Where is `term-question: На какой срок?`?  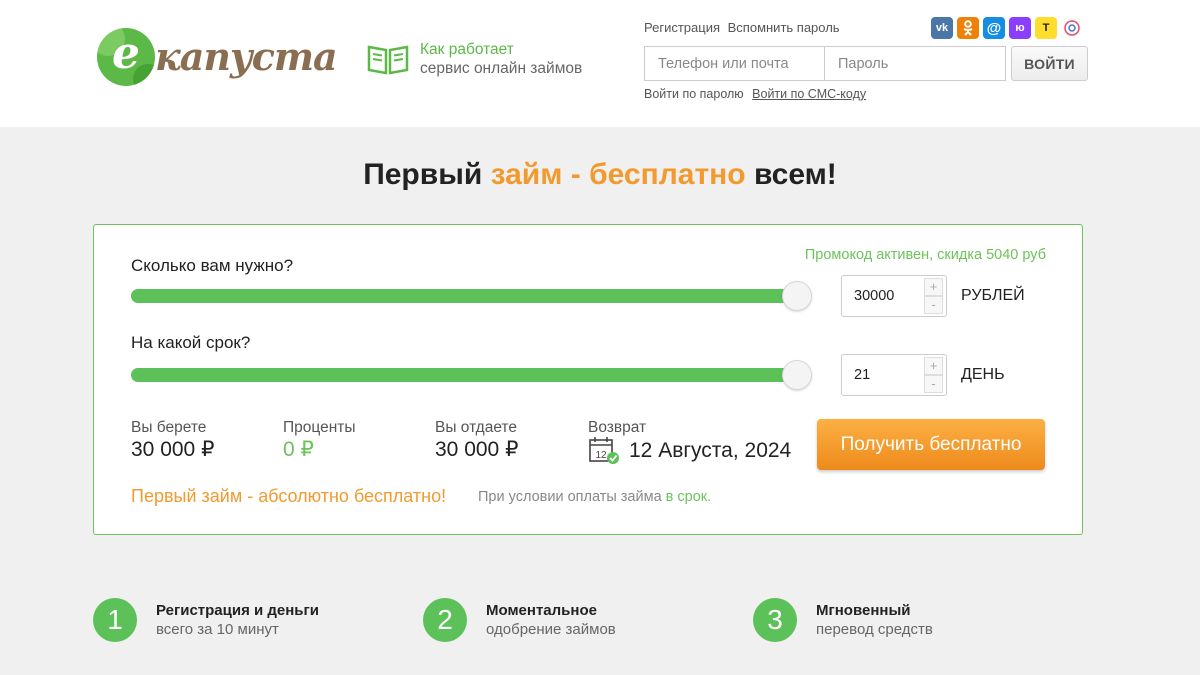 term-question: На какой срок? is located at coordinates (191, 342).